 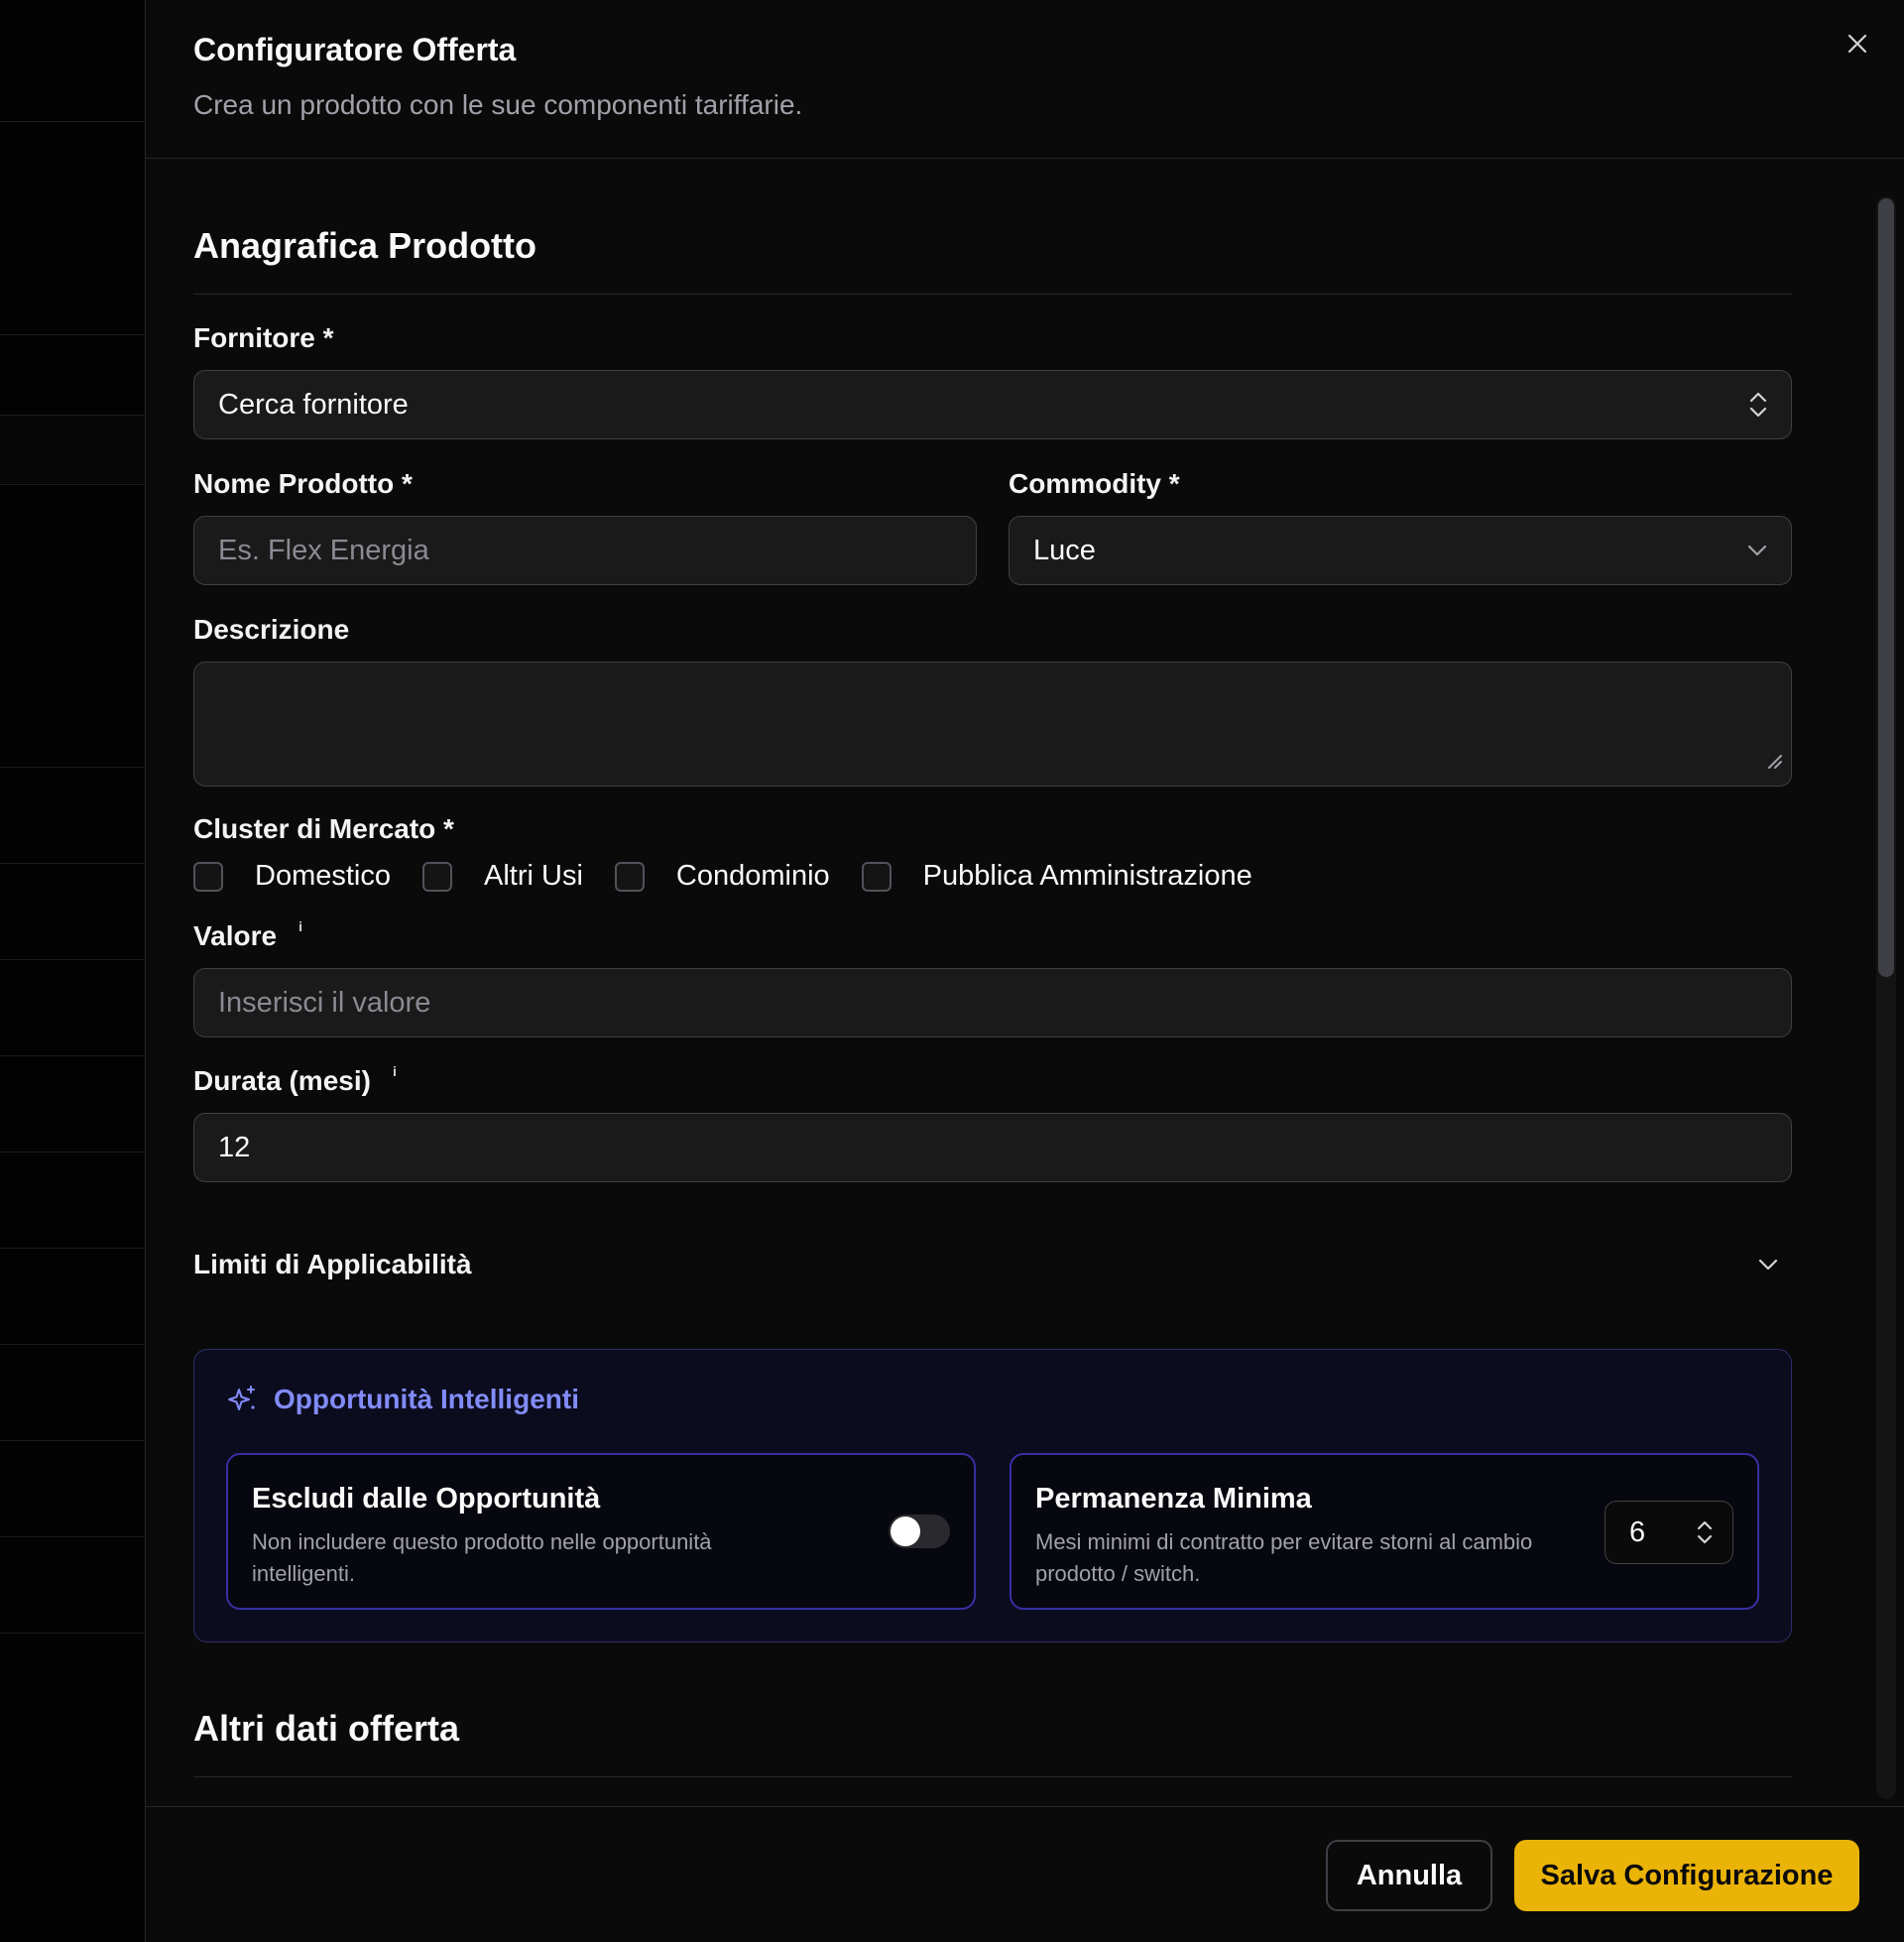 I want to click on min-permanence-value: 6, so click(x=1637, y=1532).